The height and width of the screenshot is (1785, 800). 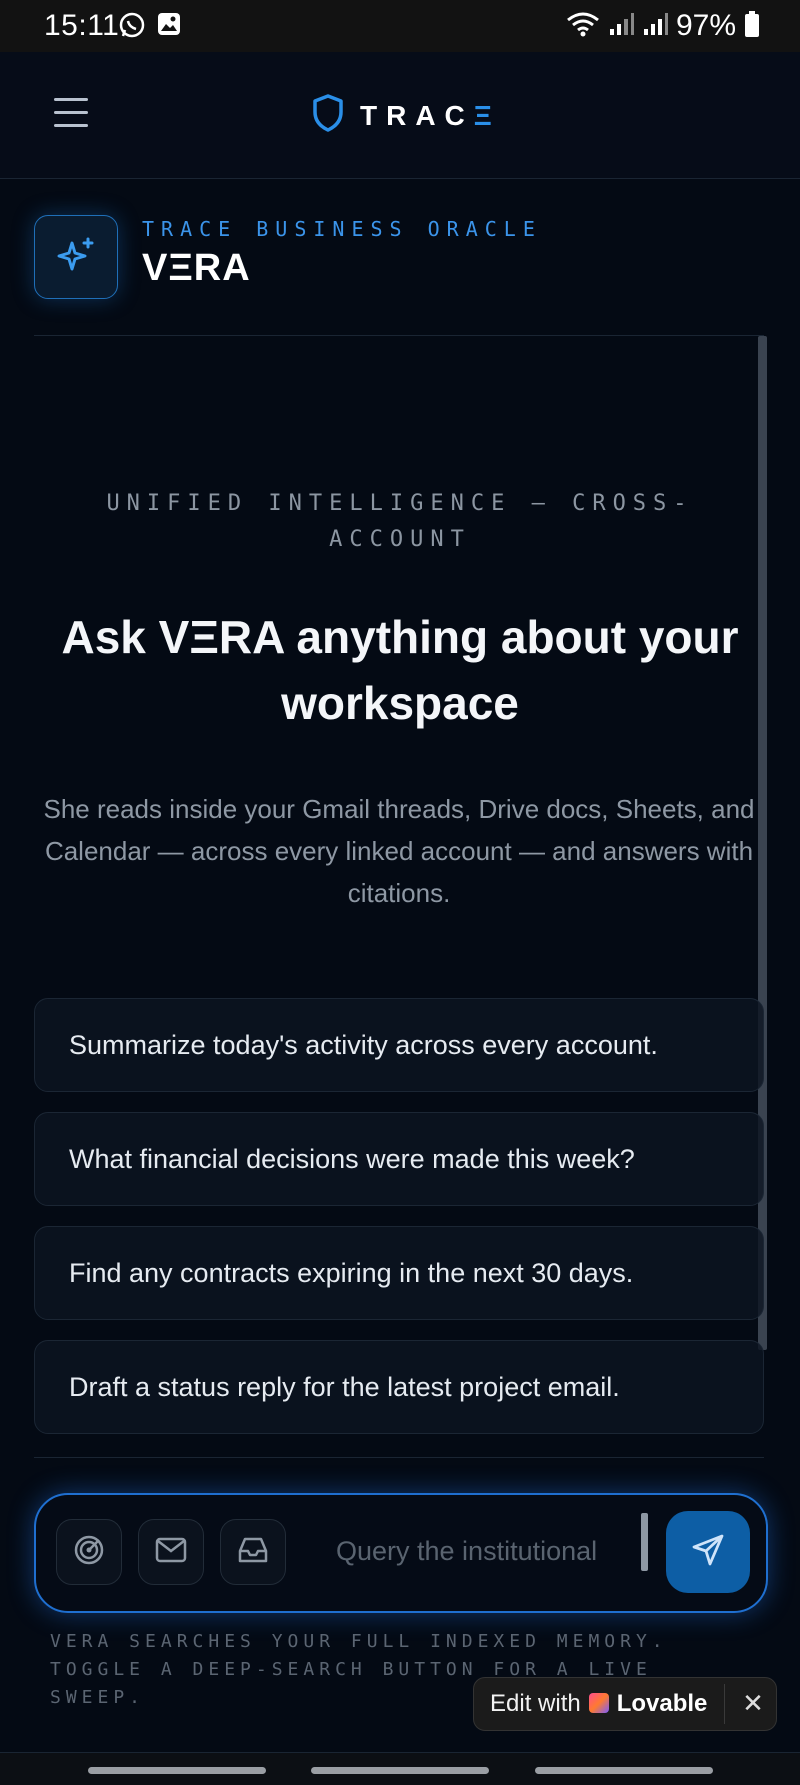 What do you see at coordinates (400, 670) in the screenshot?
I see `page-title: Ask VΞRA anything about your workspace` at bounding box center [400, 670].